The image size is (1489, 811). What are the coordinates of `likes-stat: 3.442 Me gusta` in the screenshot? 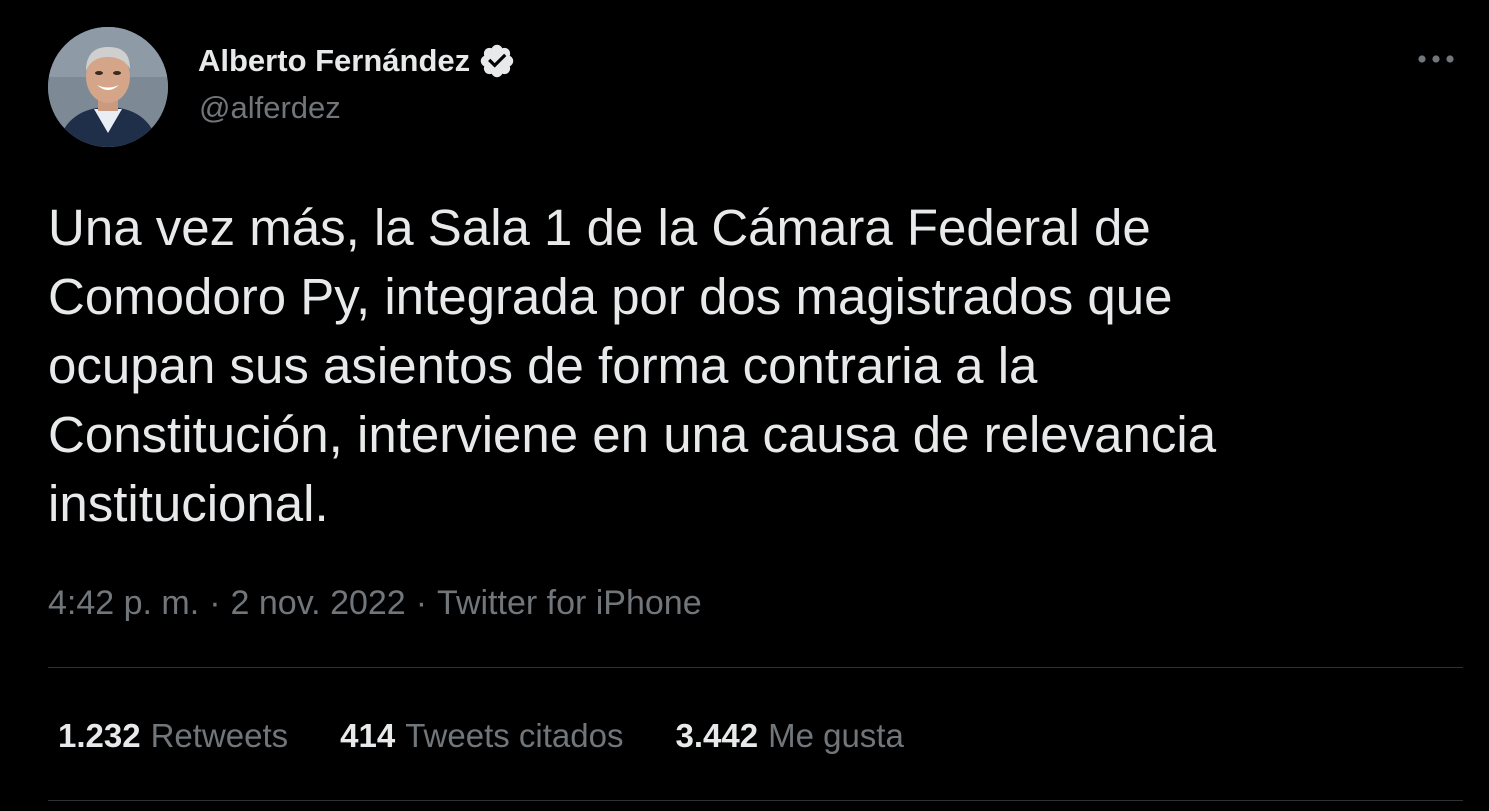 It's located at (790, 736).